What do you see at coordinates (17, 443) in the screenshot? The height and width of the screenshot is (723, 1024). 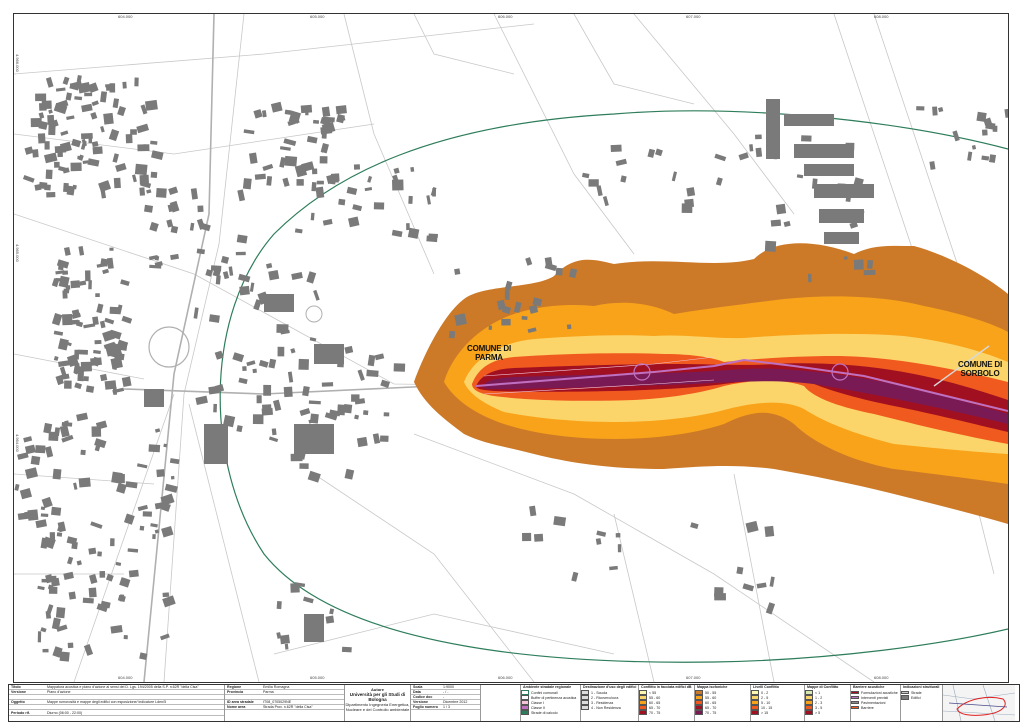 I see `coord-left-3: 4.964.000` at bounding box center [17, 443].